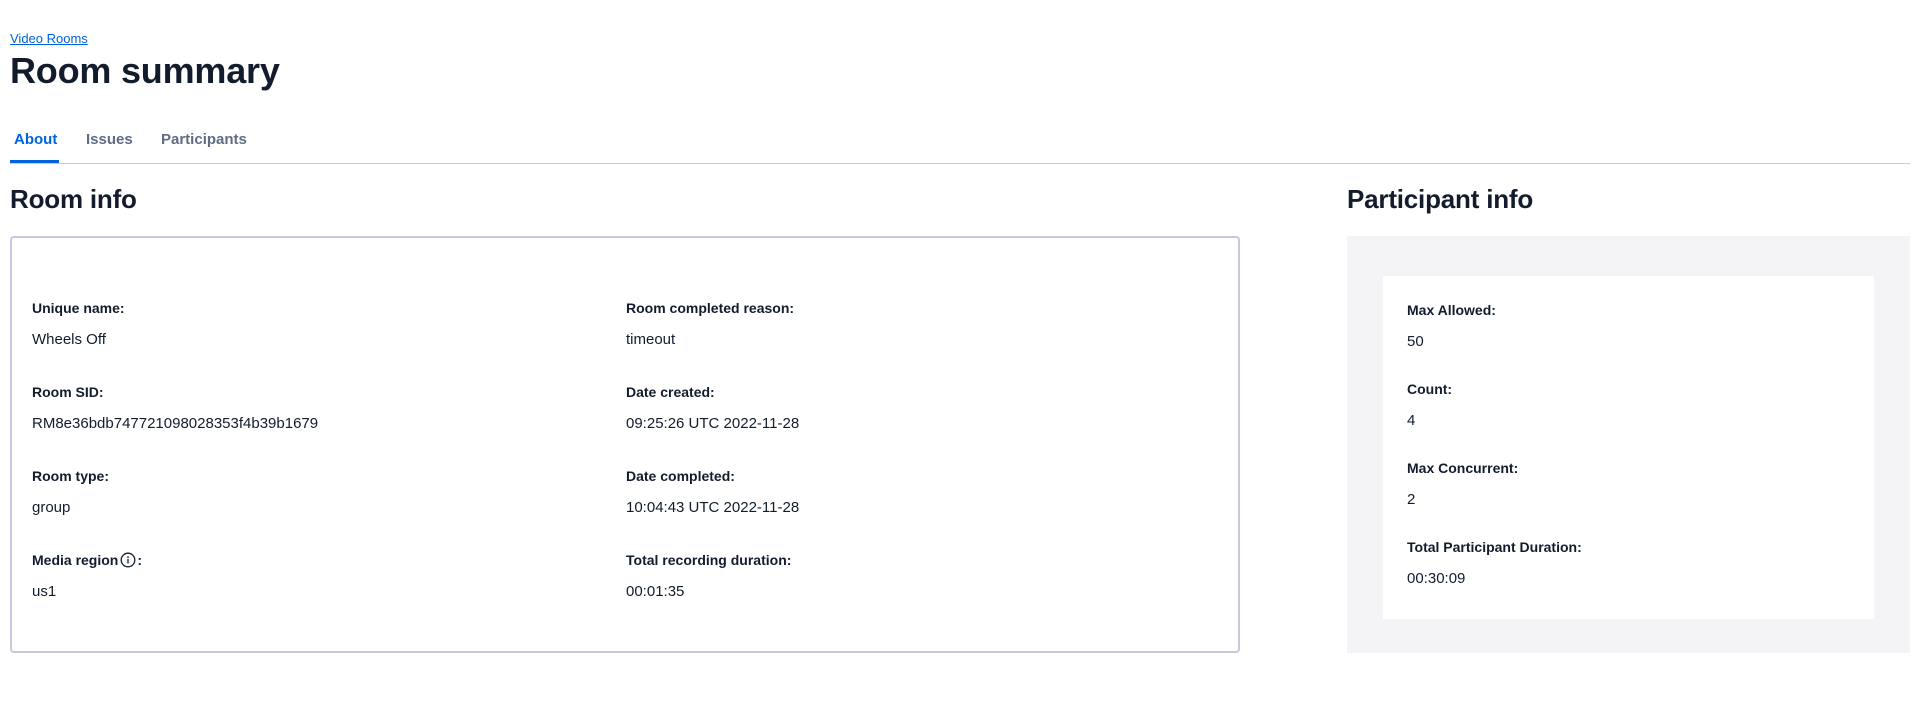 The height and width of the screenshot is (714, 1919). Describe the element at coordinates (713, 423) in the screenshot. I see `field-value: 09:25:26 UTC 2022-11-28` at that location.